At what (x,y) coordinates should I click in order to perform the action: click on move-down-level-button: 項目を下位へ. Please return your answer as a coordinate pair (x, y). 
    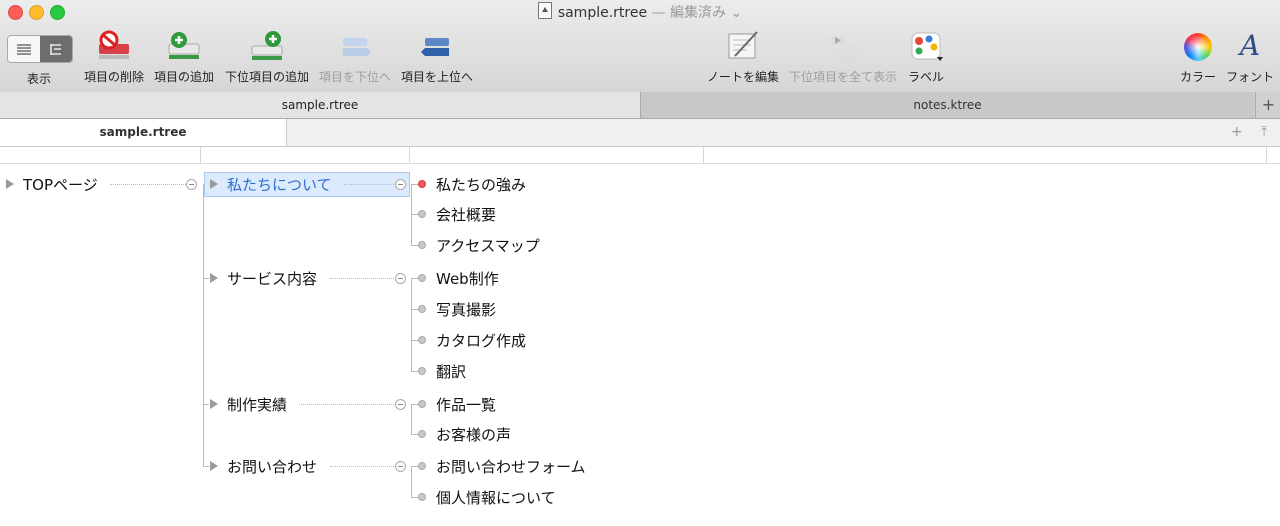
    Looking at the image, I should click on (355, 57).